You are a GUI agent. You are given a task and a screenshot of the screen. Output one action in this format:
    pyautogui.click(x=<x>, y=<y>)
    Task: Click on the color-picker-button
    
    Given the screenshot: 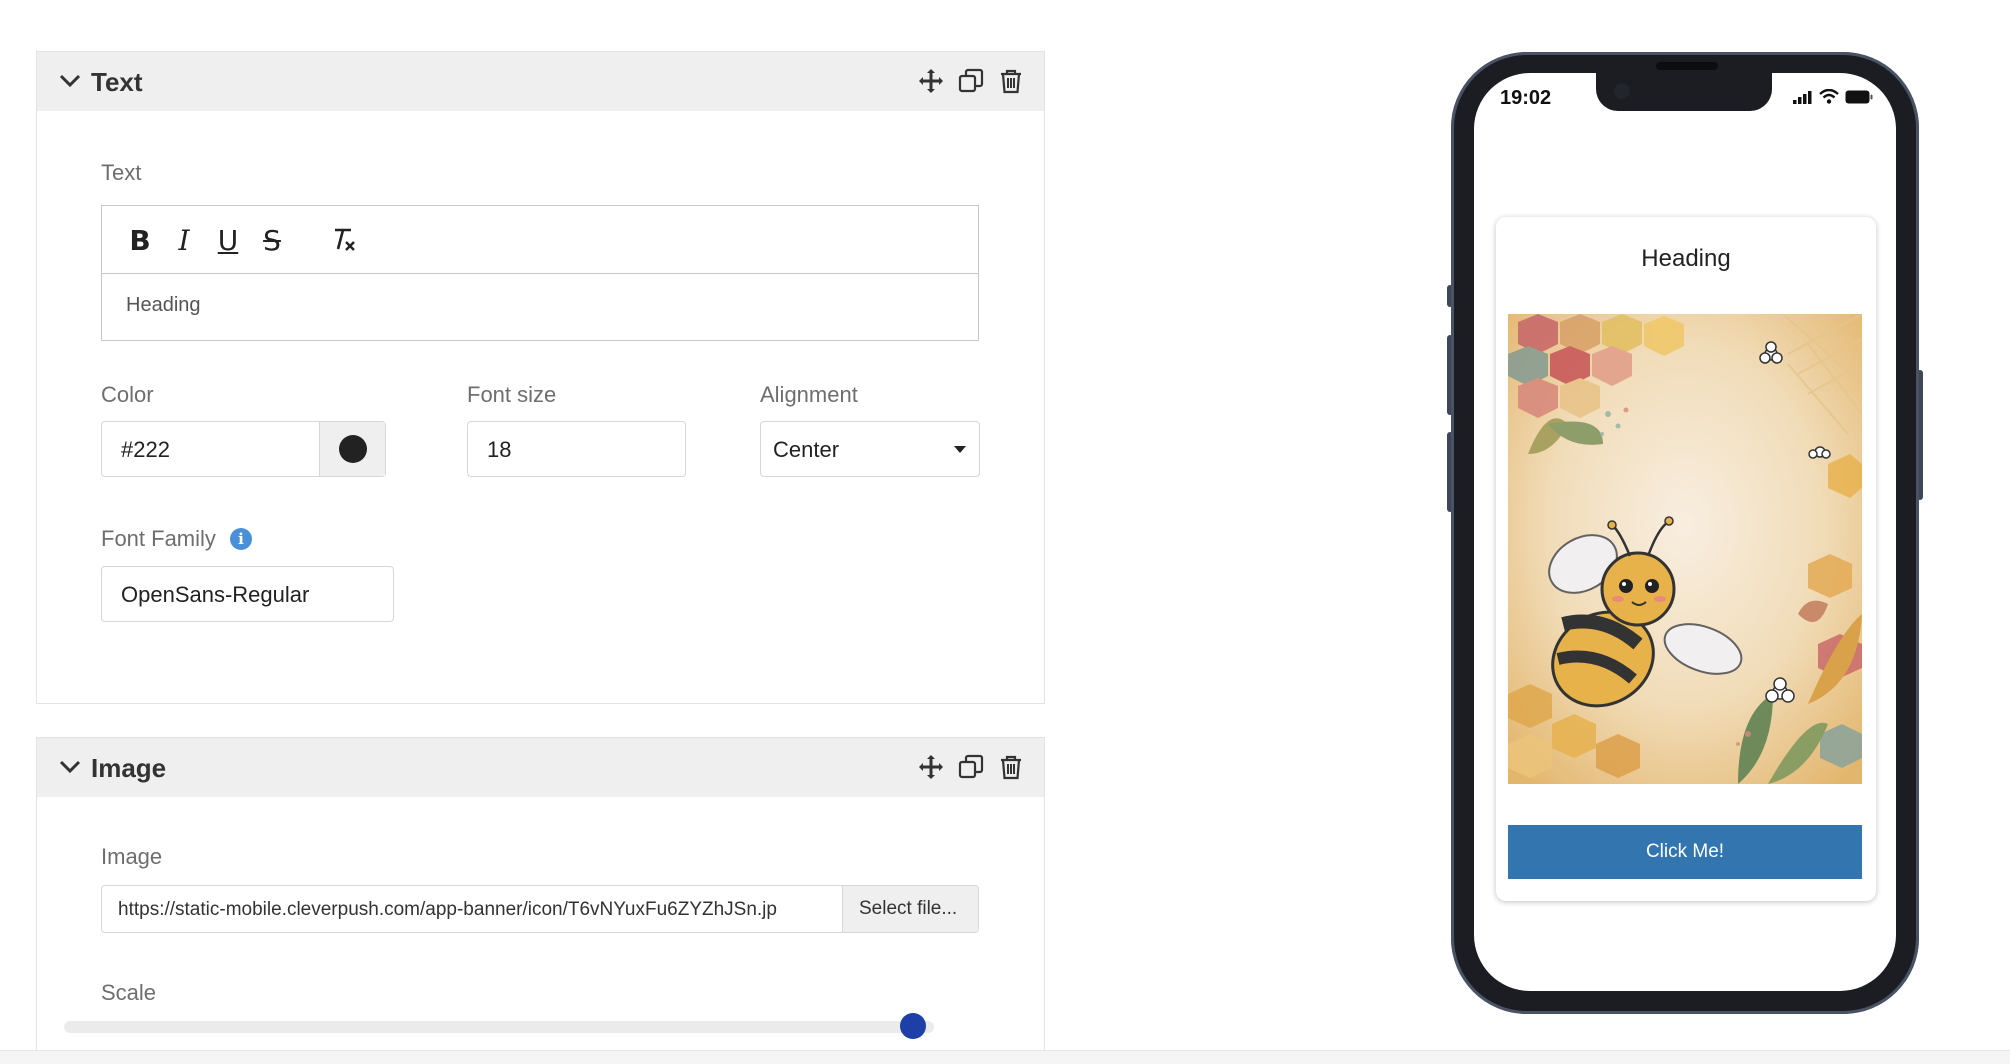 What is the action you would take?
    pyautogui.click(x=352, y=449)
    